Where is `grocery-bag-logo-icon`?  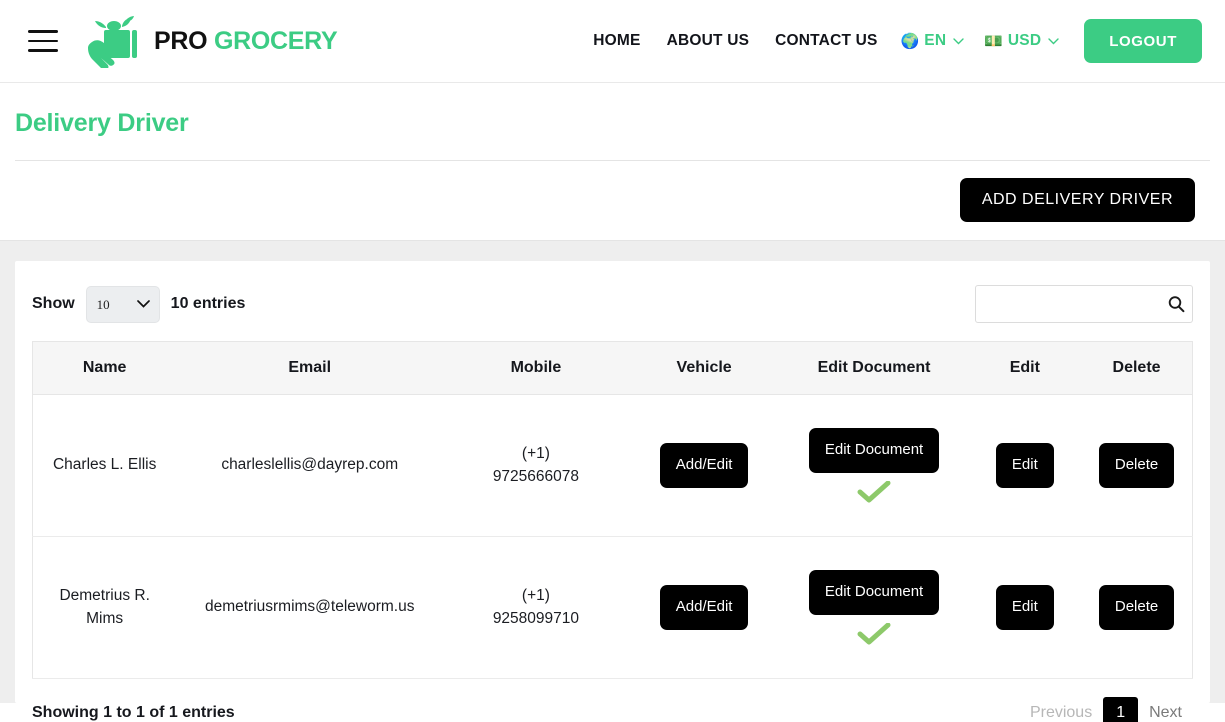 grocery-bag-logo-icon is located at coordinates (112, 42).